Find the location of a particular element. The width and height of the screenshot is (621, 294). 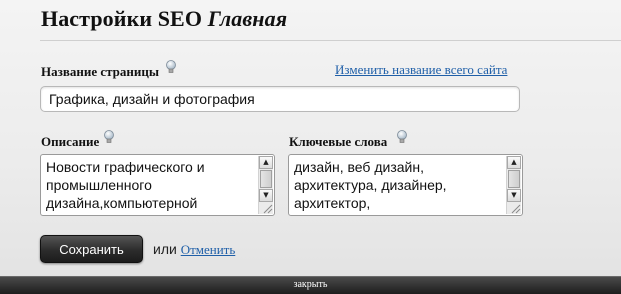

cancel-link: Отменить is located at coordinates (208, 249).